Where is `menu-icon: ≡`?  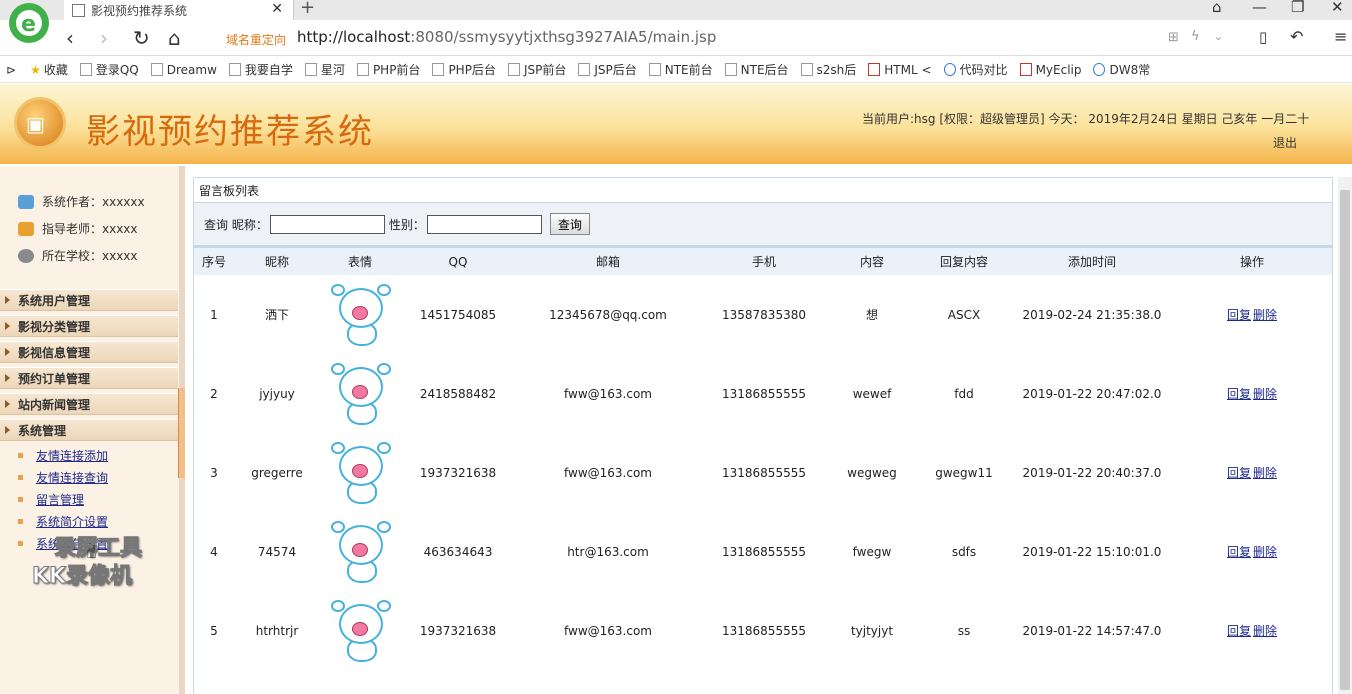 menu-icon: ≡ is located at coordinates (1340, 36).